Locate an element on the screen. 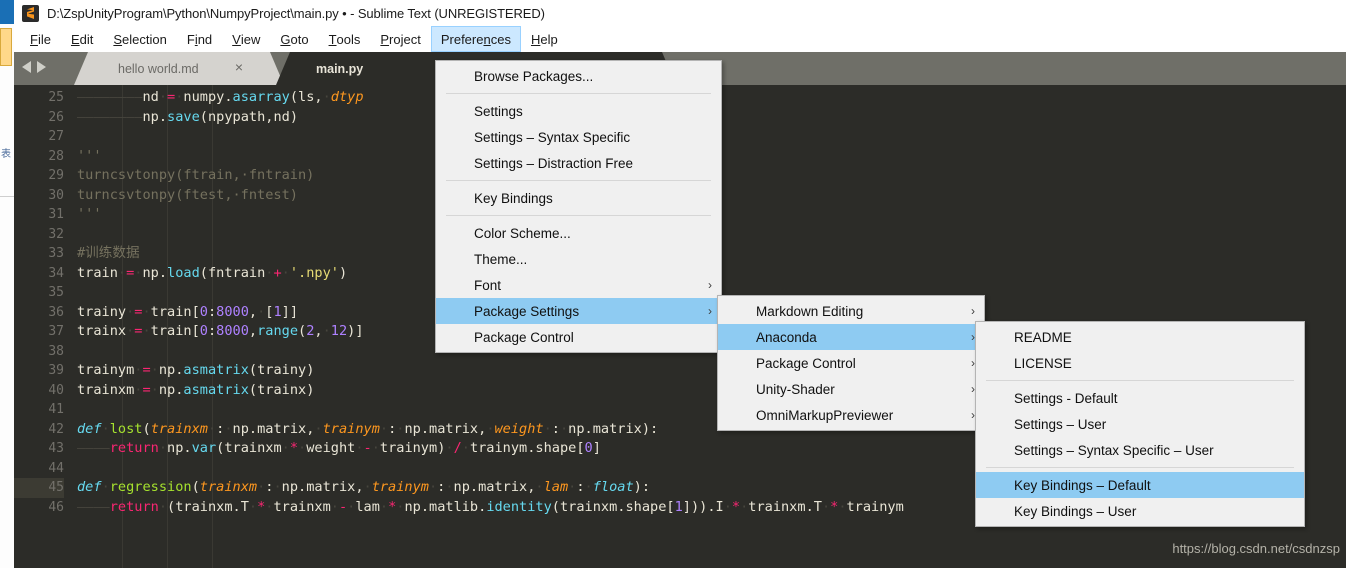 Image resolution: width=1346 pixels, height=568 pixels. line-number: 36 is located at coordinates (56, 312).